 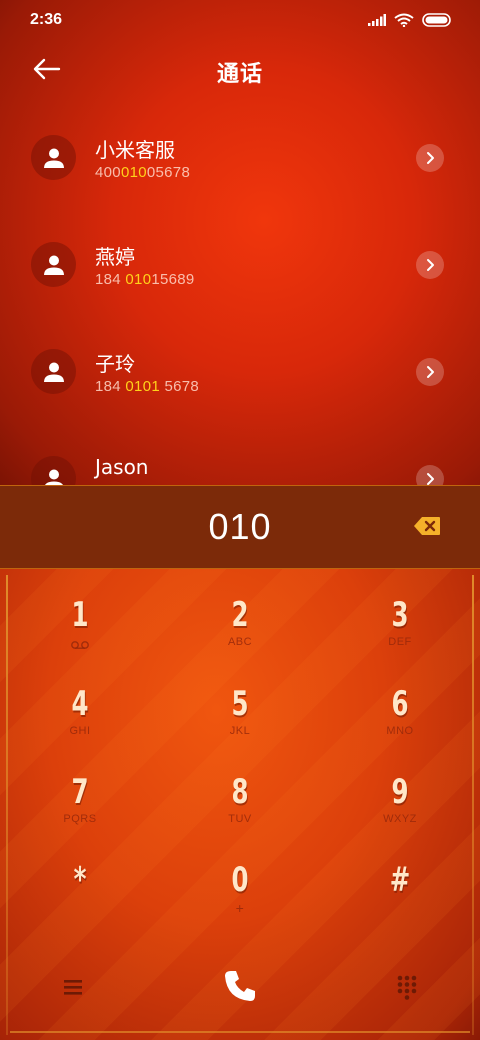 I want to click on call-button, so click(x=240, y=986).